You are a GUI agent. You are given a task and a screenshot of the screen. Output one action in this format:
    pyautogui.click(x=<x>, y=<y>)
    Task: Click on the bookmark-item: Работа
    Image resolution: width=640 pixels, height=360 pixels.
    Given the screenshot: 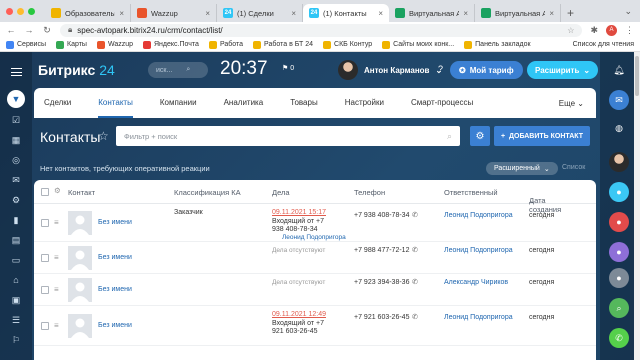 What is the action you would take?
    pyautogui.click(x=225, y=44)
    